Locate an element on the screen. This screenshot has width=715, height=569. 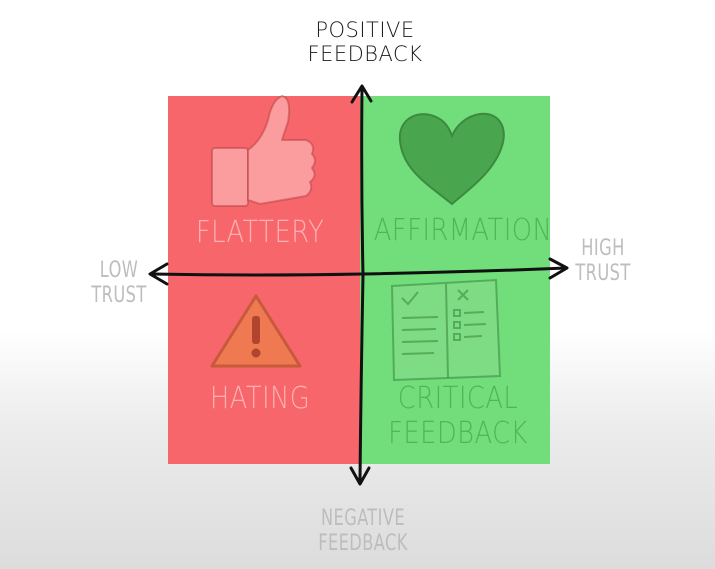
affirmation-label: AFFIRMATION is located at coordinates (463, 230).